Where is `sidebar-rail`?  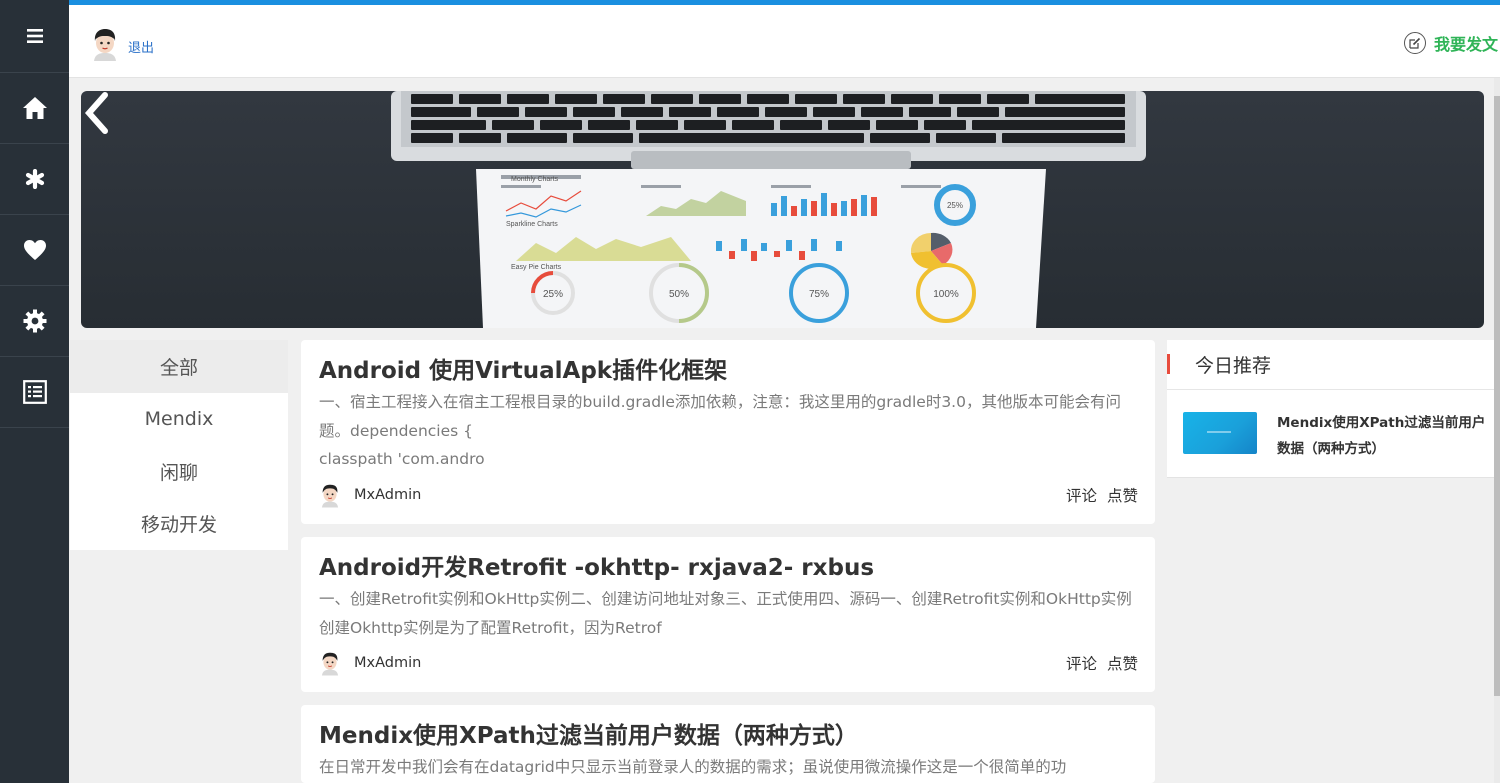 sidebar-rail is located at coordinates (34, 391).